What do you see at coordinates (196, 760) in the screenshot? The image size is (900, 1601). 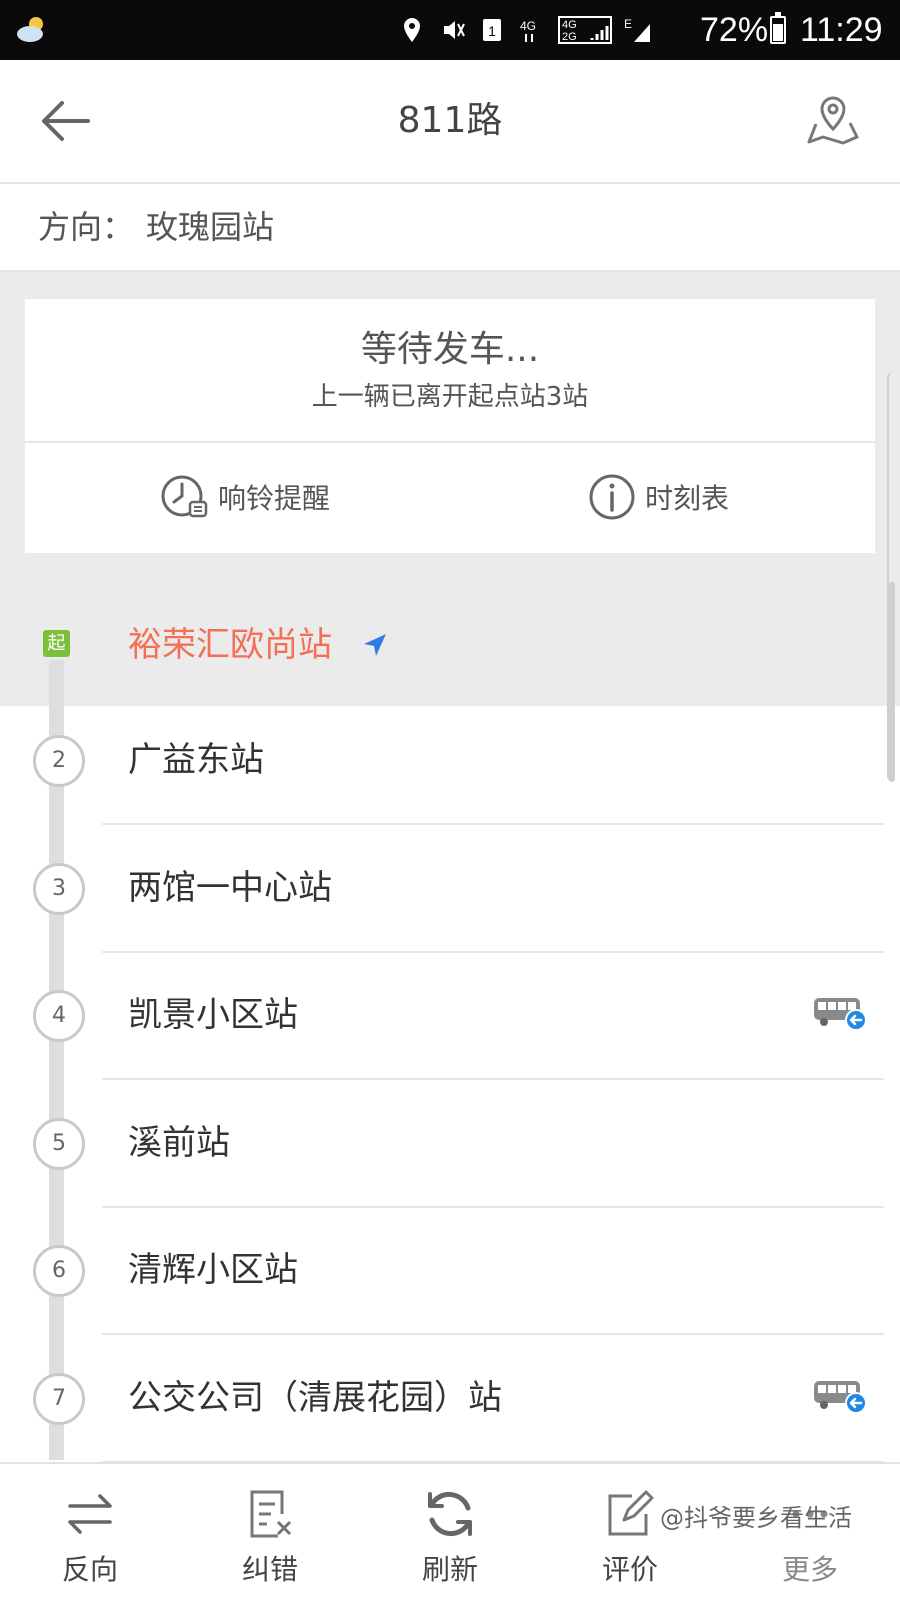 I see `station-name: 广益东站` at bounding box center [196, 760].